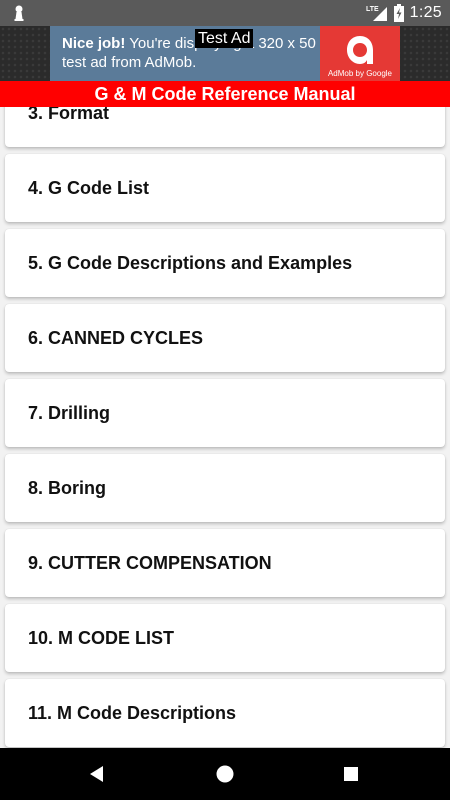 This screenshot has width=450, height=800. What do you see at coordinates (225, 13) in the screenshot?
I see `status-bar: LTE 1:25` at bounding box center [225, 13].